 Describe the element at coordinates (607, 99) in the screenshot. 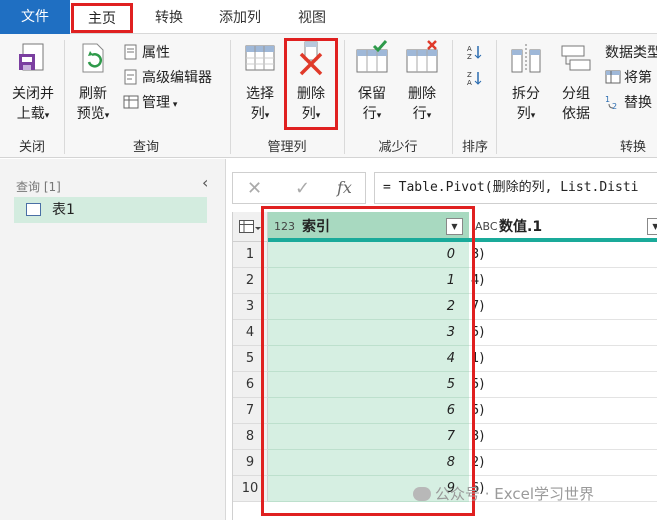

I see `svg-text: 1` at that location.